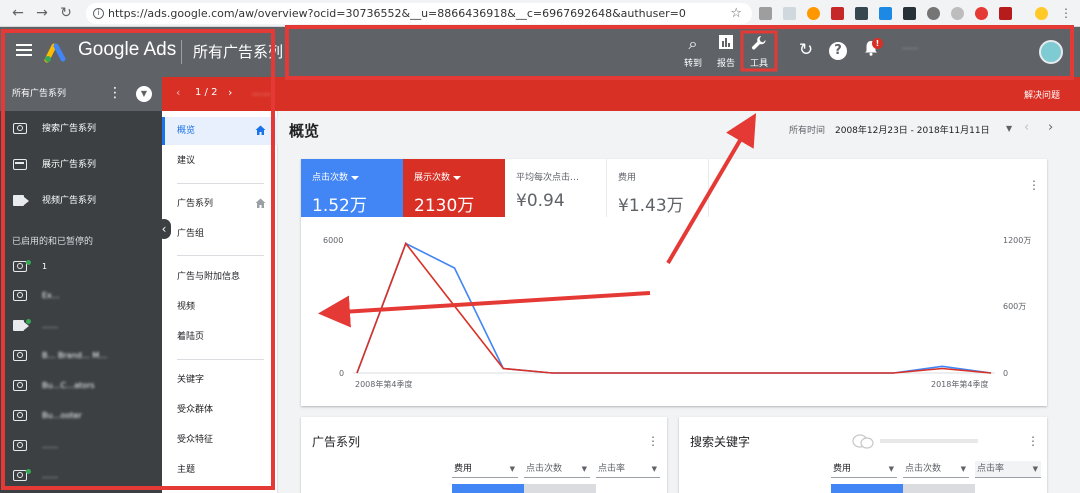 The image size is (1080, 493). What do you see at coordinates (220, 234) in the screenshot?
I see `nav-item-ad-groups: 广告组` at bounding box center [220, 234].